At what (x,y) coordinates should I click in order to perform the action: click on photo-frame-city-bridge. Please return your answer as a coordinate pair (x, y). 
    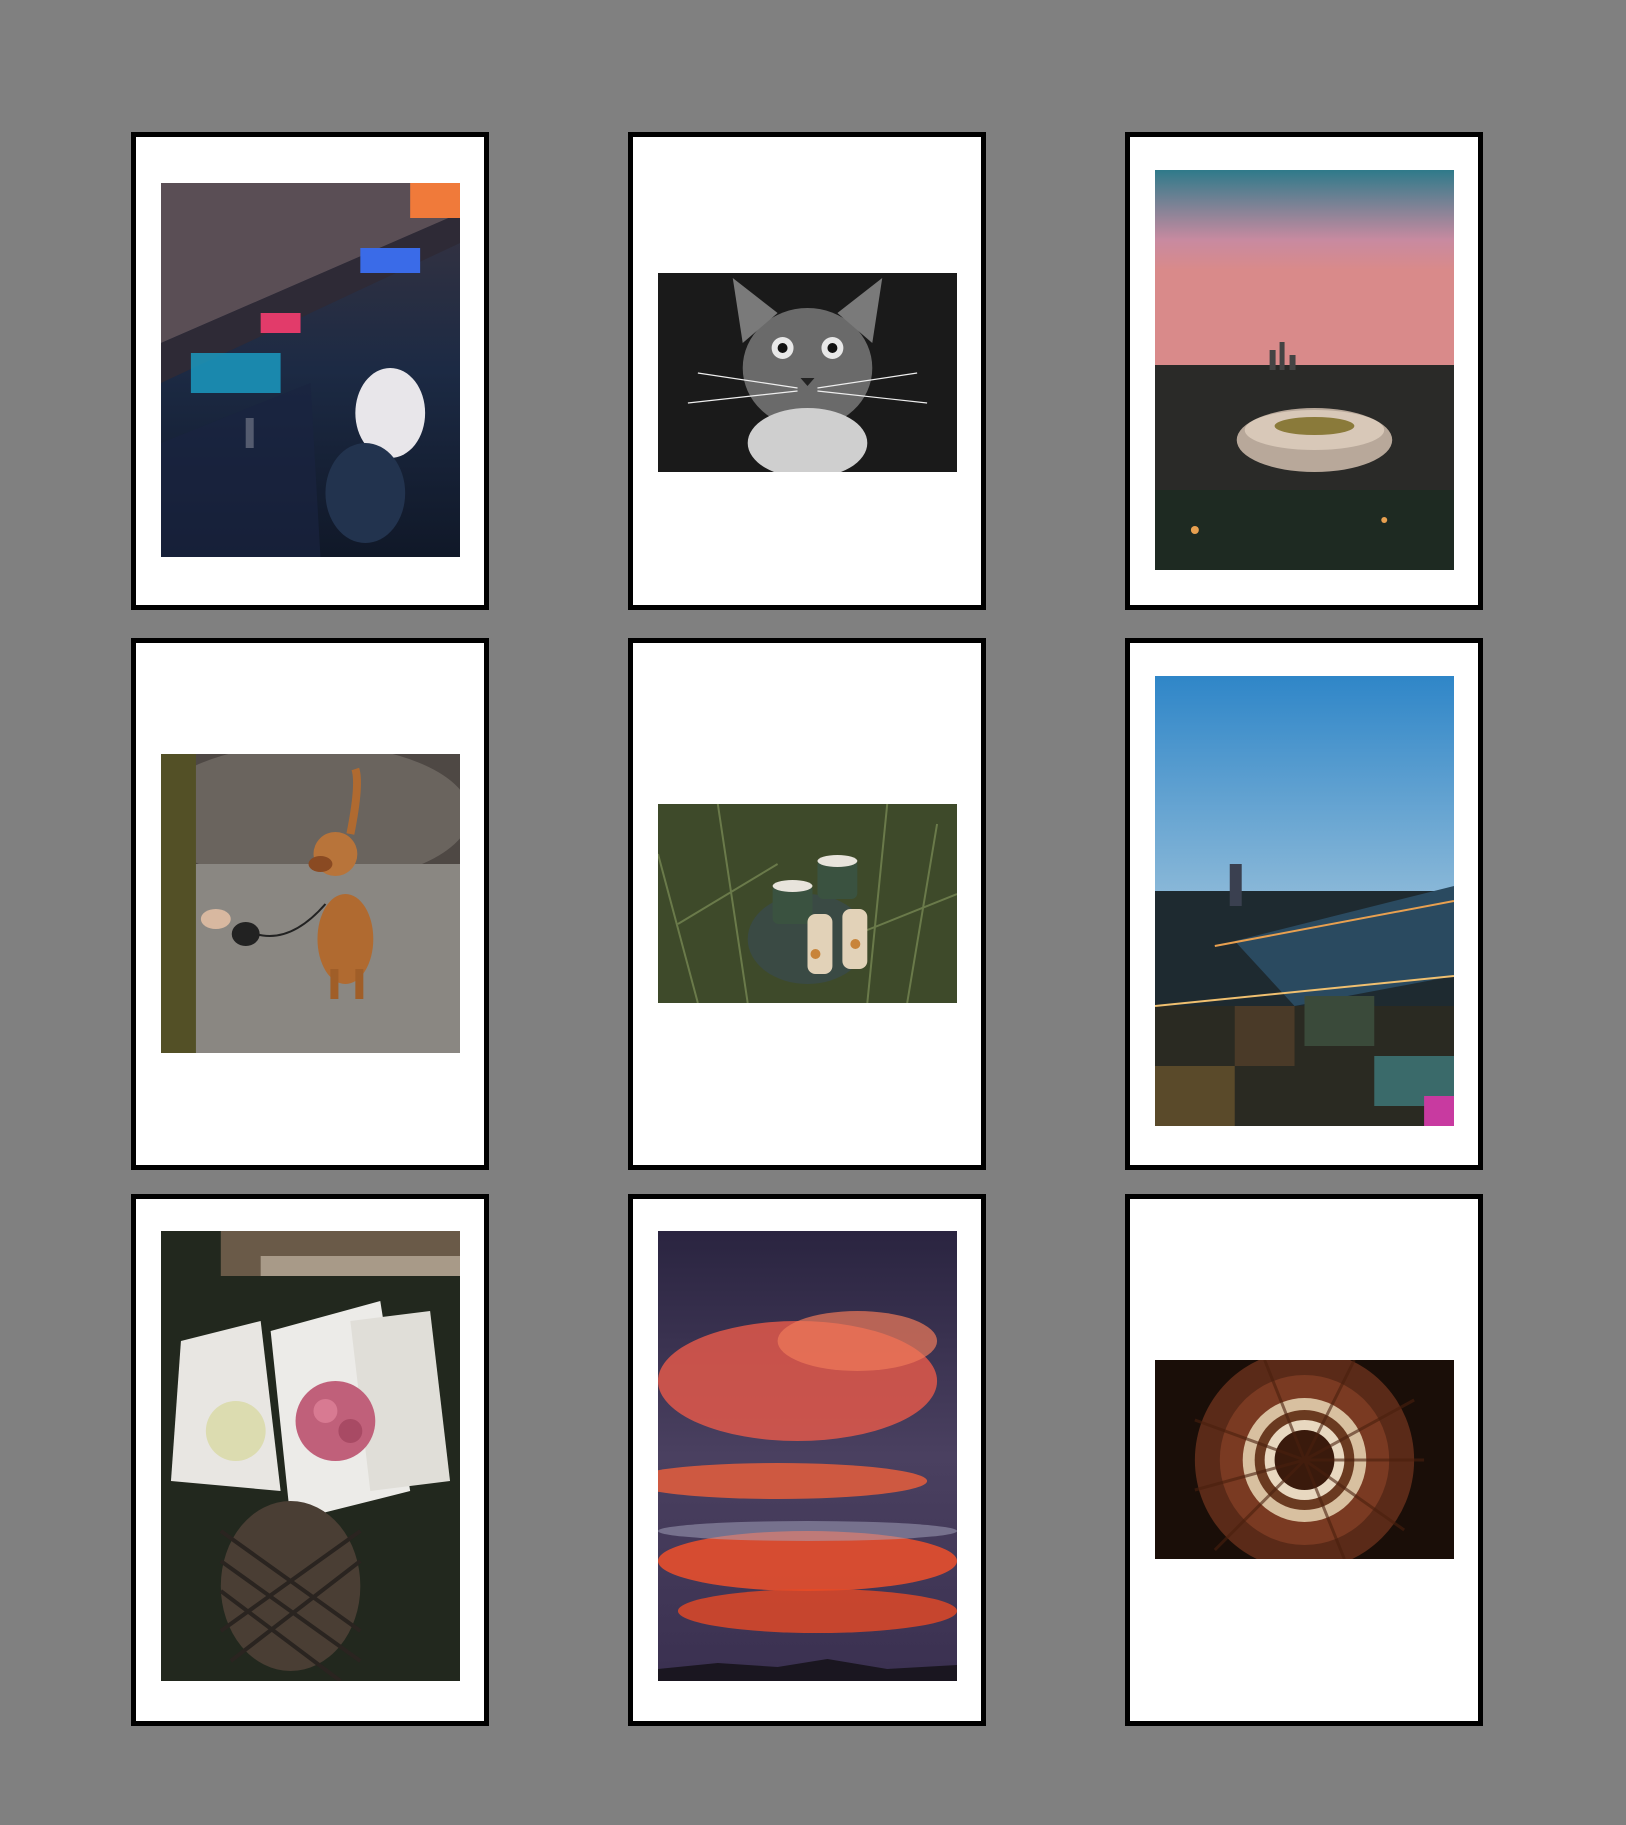
    Looking at the image, I should click on (1304, 904).